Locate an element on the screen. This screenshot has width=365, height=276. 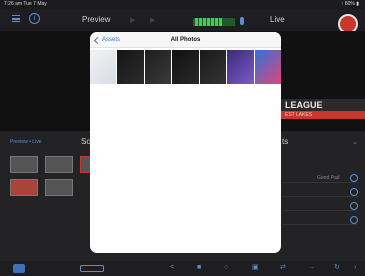
info-icon: i is located at coordinates (34, 18).